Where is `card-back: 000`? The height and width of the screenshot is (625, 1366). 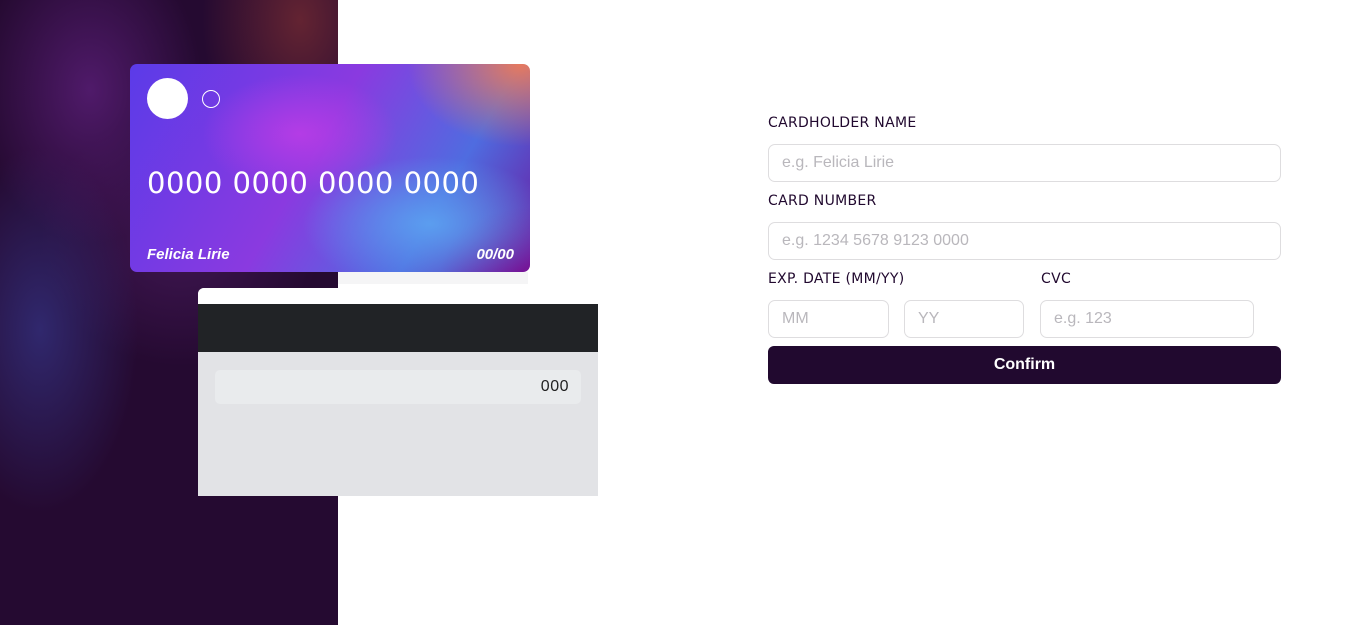 card-back: 000 is located at coordinates (398, 392).